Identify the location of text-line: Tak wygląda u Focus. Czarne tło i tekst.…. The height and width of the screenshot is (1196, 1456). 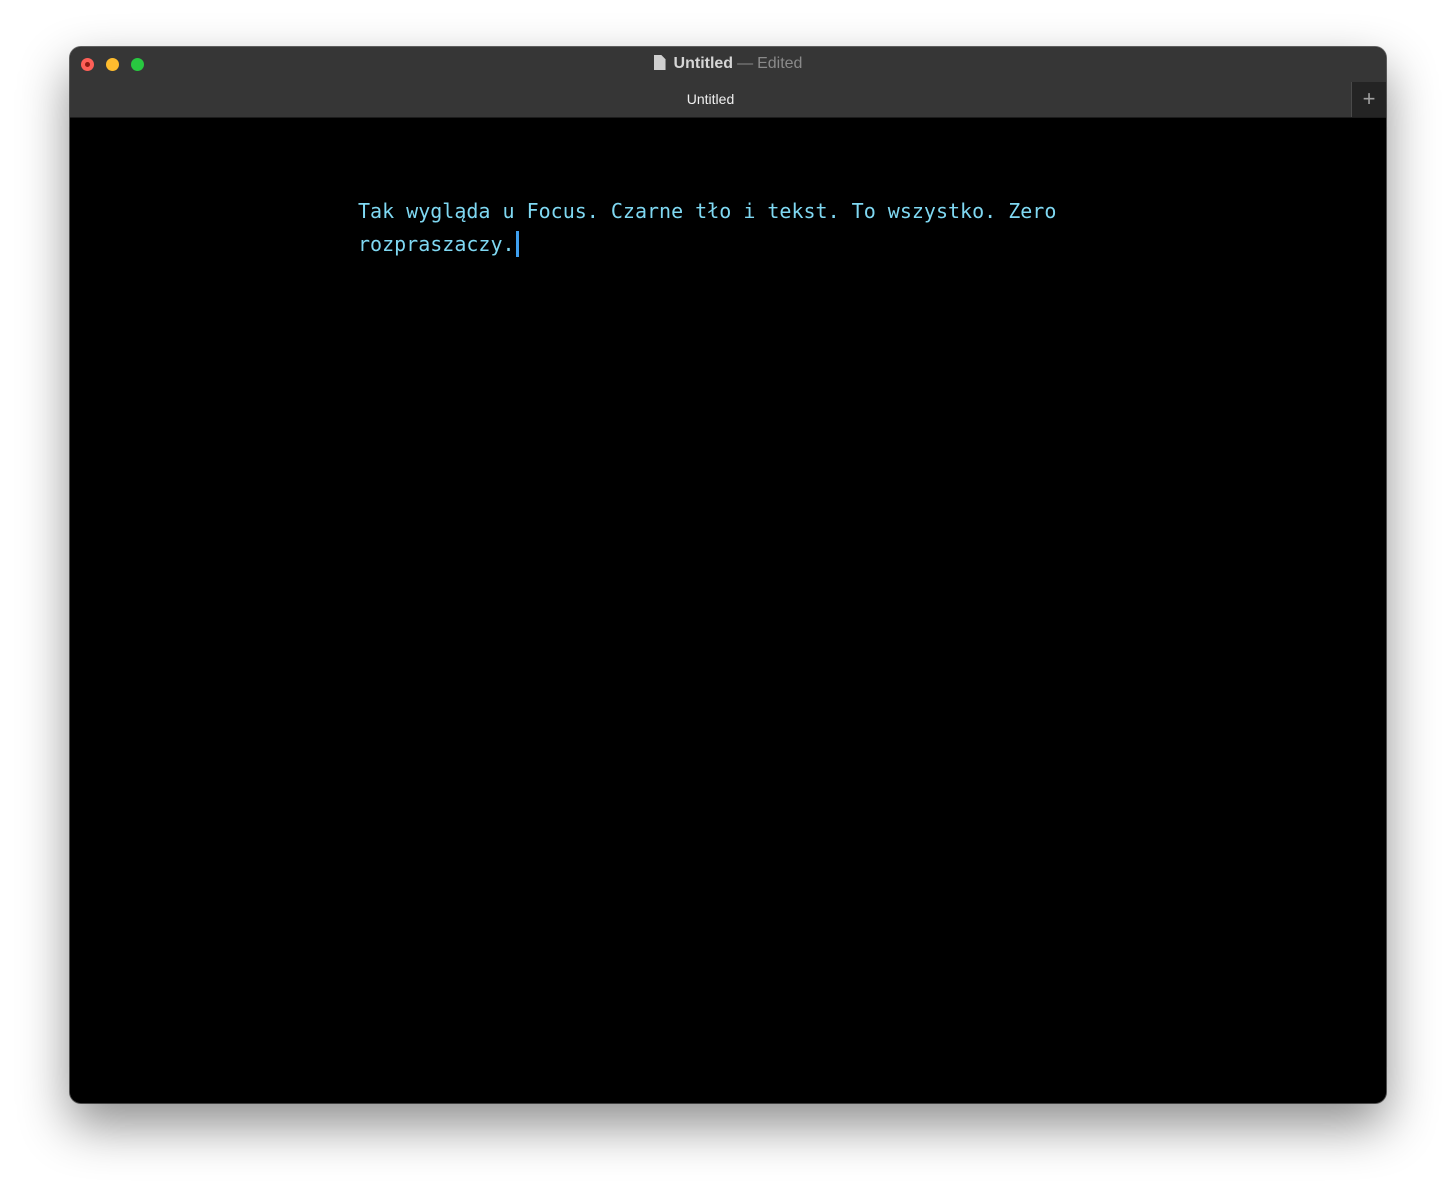
(707, 211).